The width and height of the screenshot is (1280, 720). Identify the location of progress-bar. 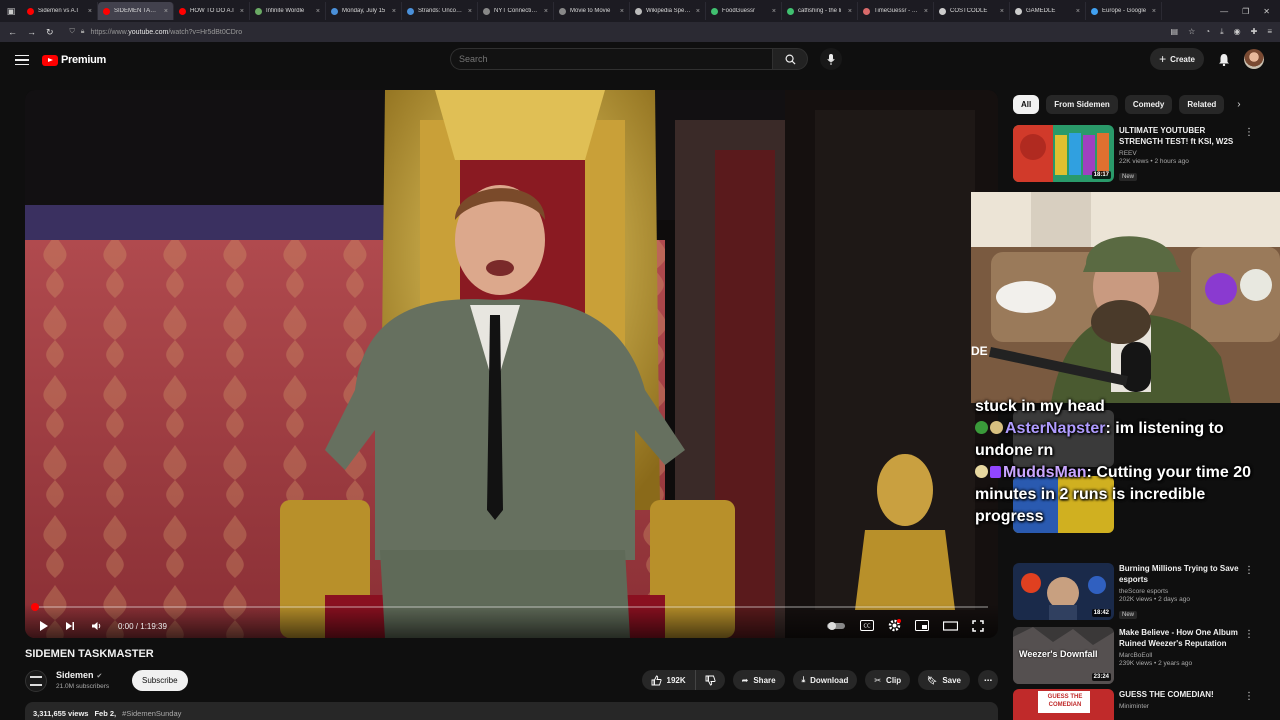
(509, 607).